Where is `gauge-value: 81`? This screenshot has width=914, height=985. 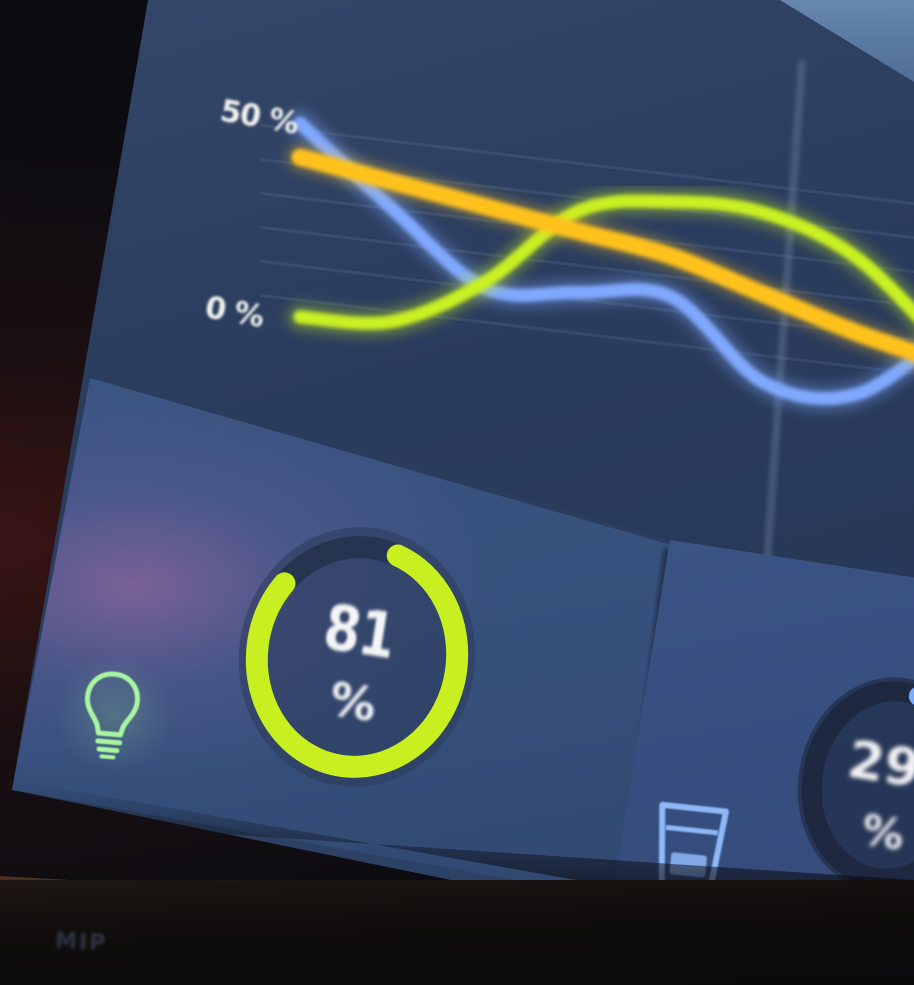
gauge-value: 81 is located at coordinates (359, 631).